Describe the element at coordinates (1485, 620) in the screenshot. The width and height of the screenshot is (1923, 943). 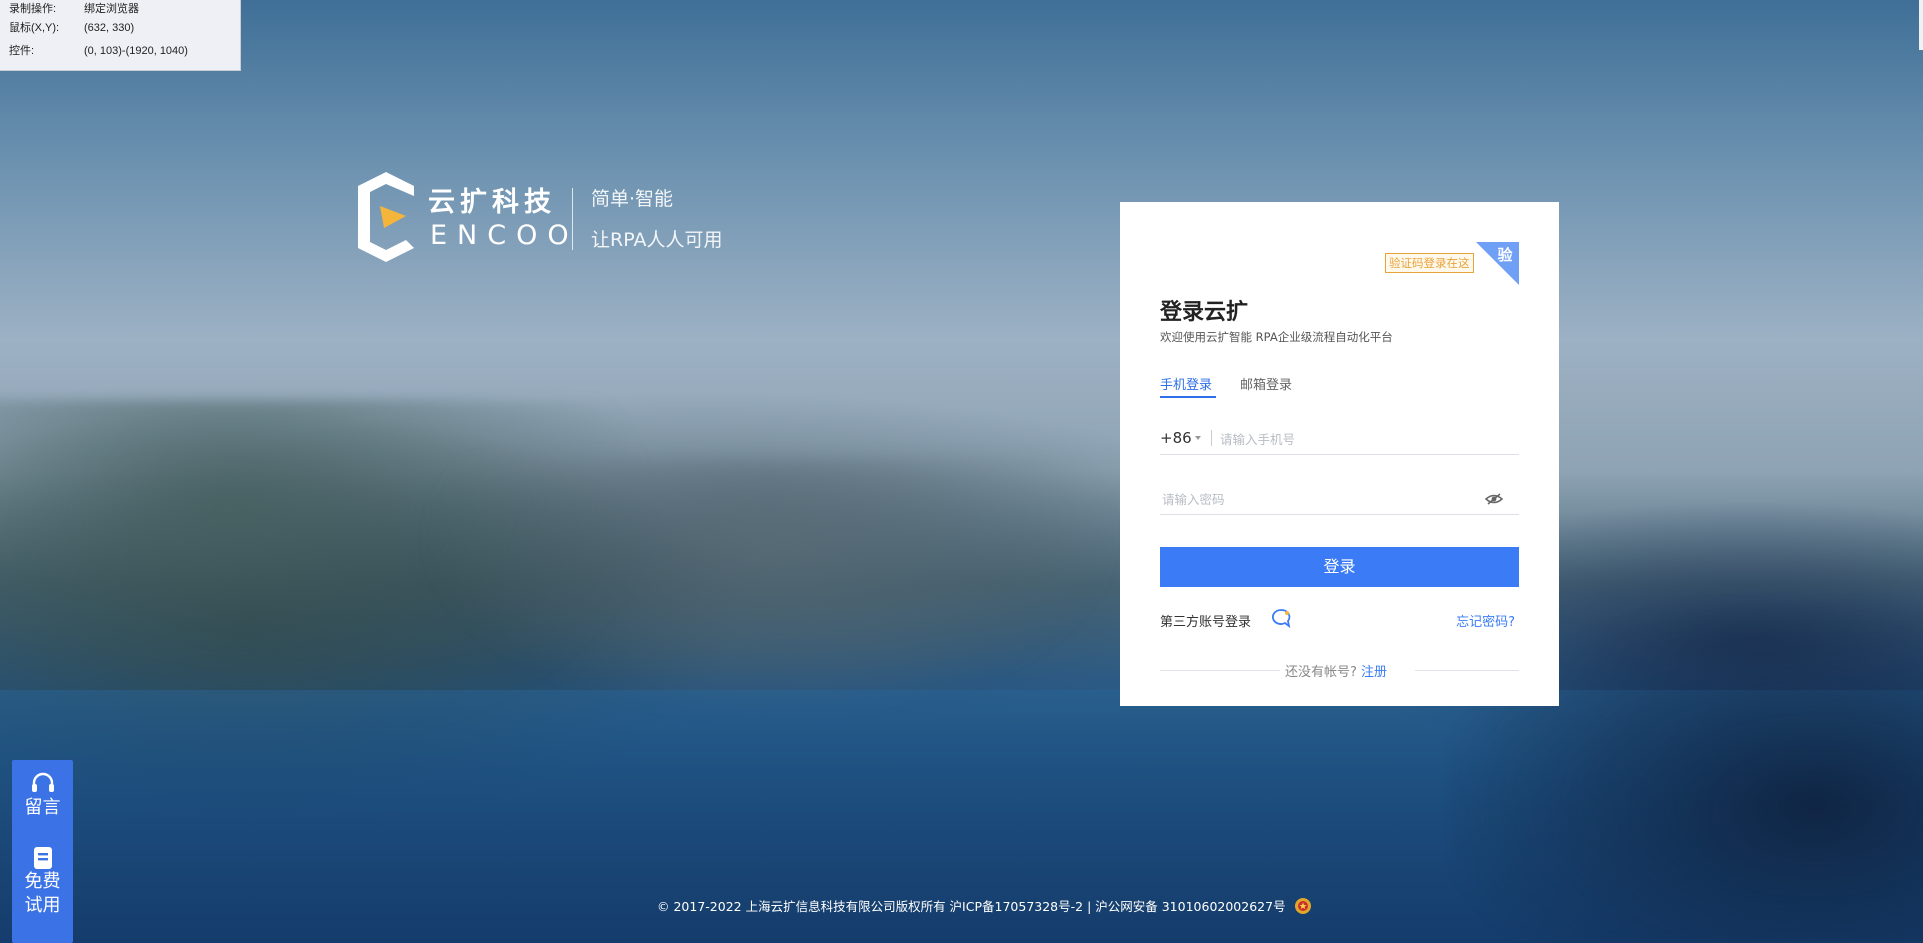
I see `forgot-password-link: 忘记密码?` at that location.